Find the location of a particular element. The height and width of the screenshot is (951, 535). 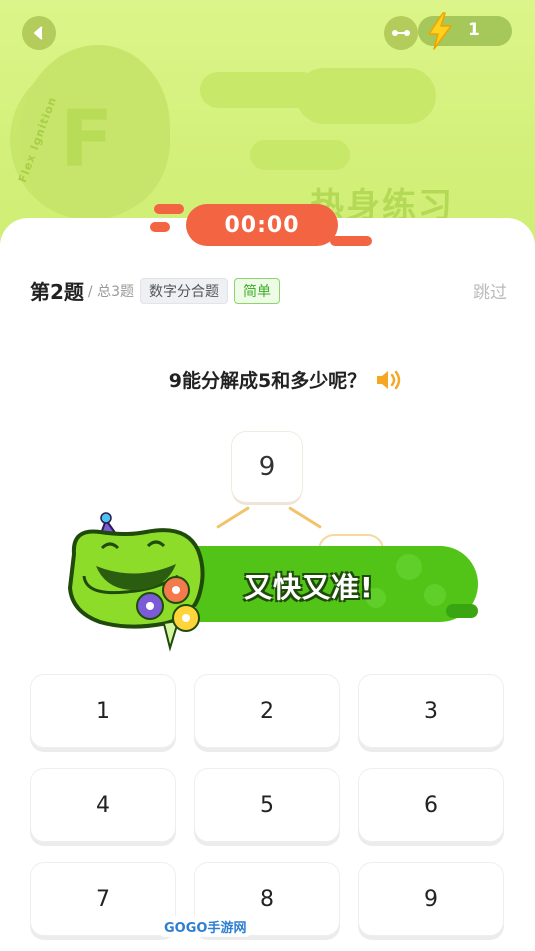

link-icon is located at coordinates (401, 33).